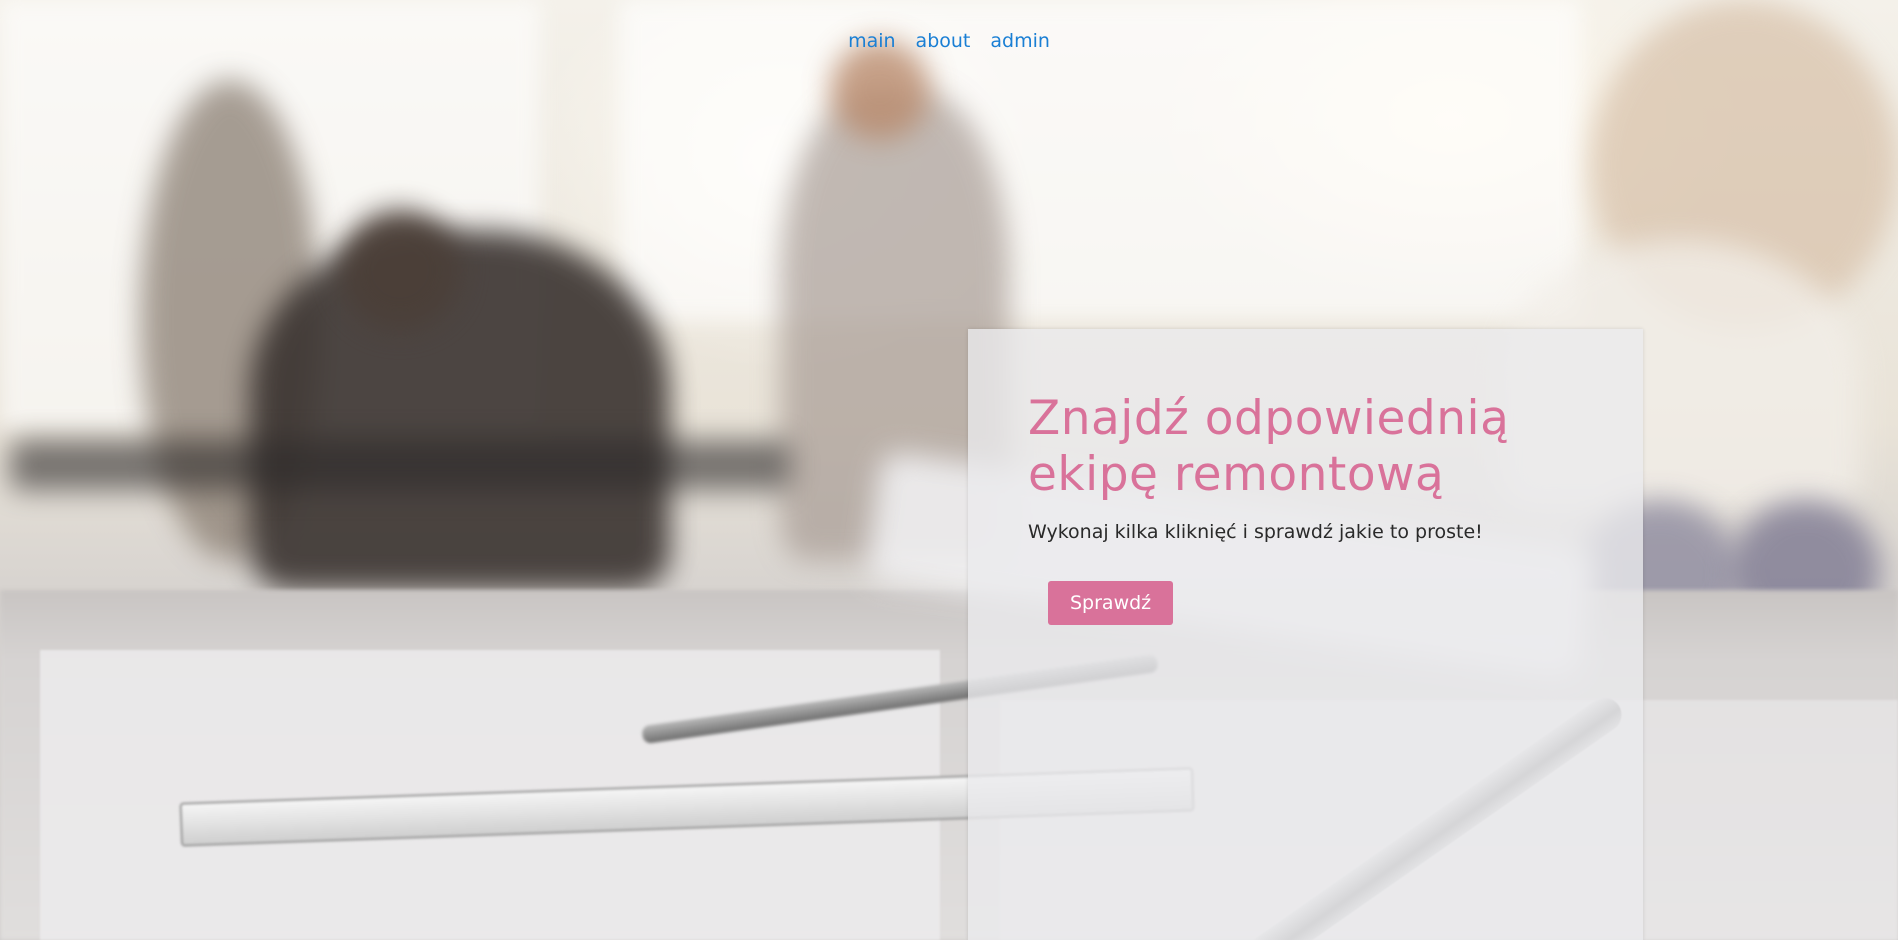 The image size is (1898, 940). Describe the element at coordinates (871, 41) in the screenshot. I see `nav-link-main: main` at that location.